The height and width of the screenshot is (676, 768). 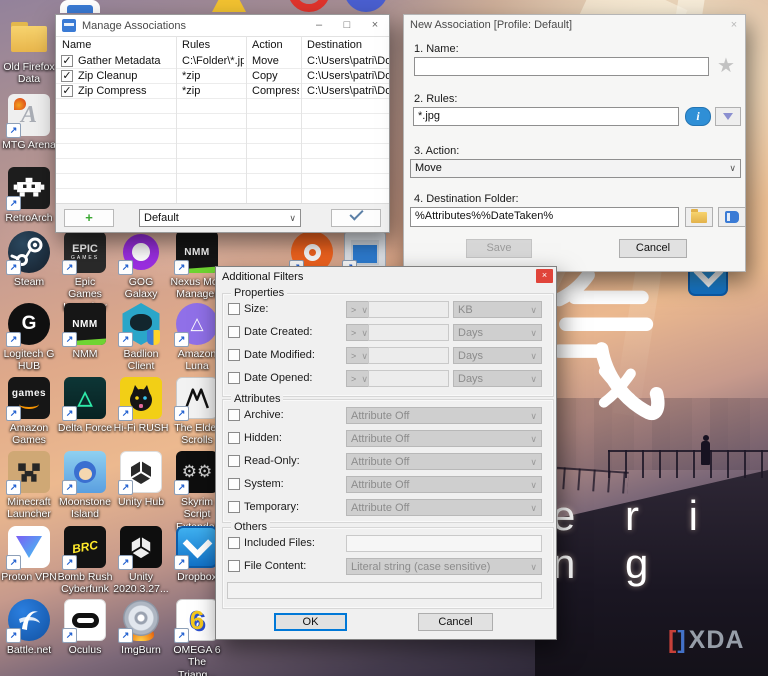 What do you see at coordinates (234, 438) in the screenshot?
I see `hidden-checkbox` at bounding box center [234, 438].